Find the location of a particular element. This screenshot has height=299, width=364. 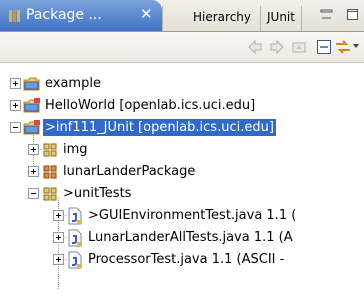

project-folder-icon is located at coordinates (31, 84).